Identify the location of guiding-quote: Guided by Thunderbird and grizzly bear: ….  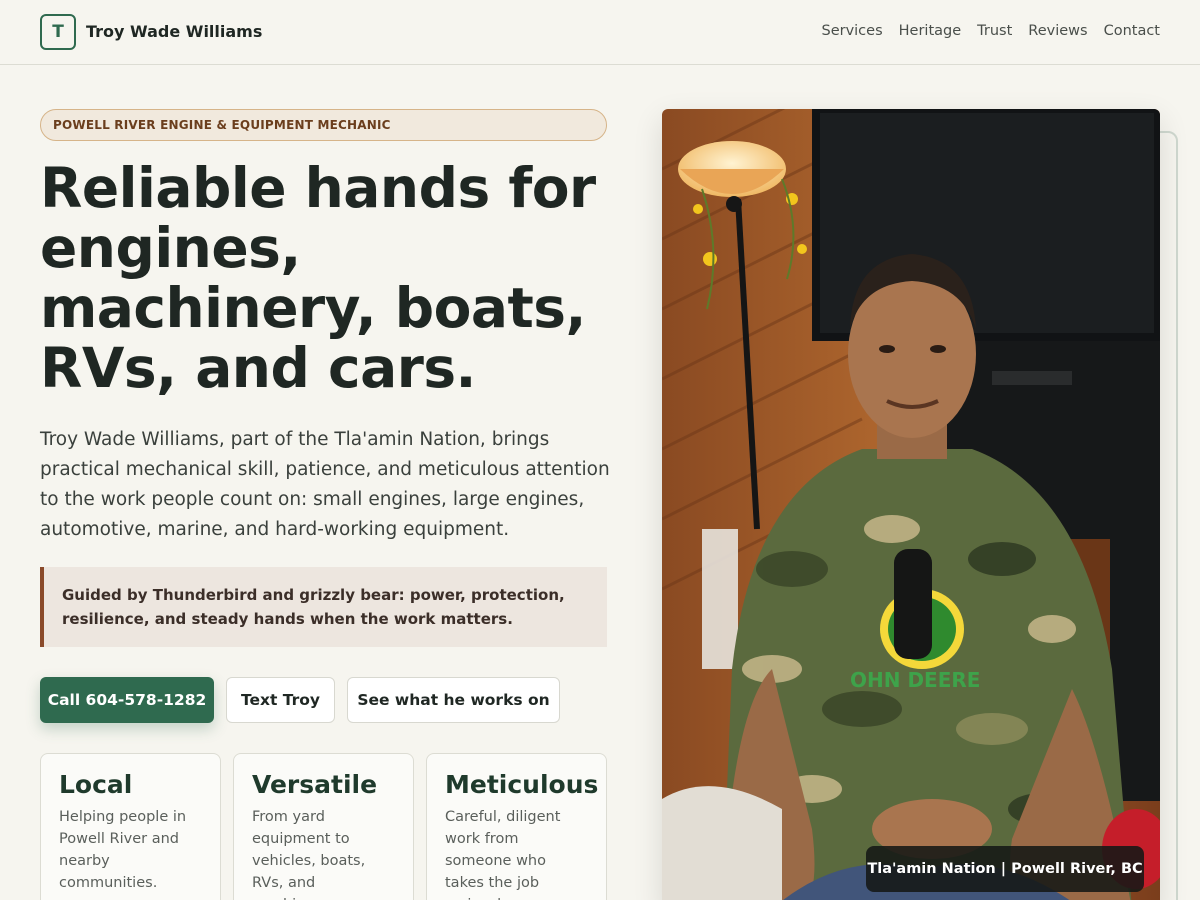
(323, 607).